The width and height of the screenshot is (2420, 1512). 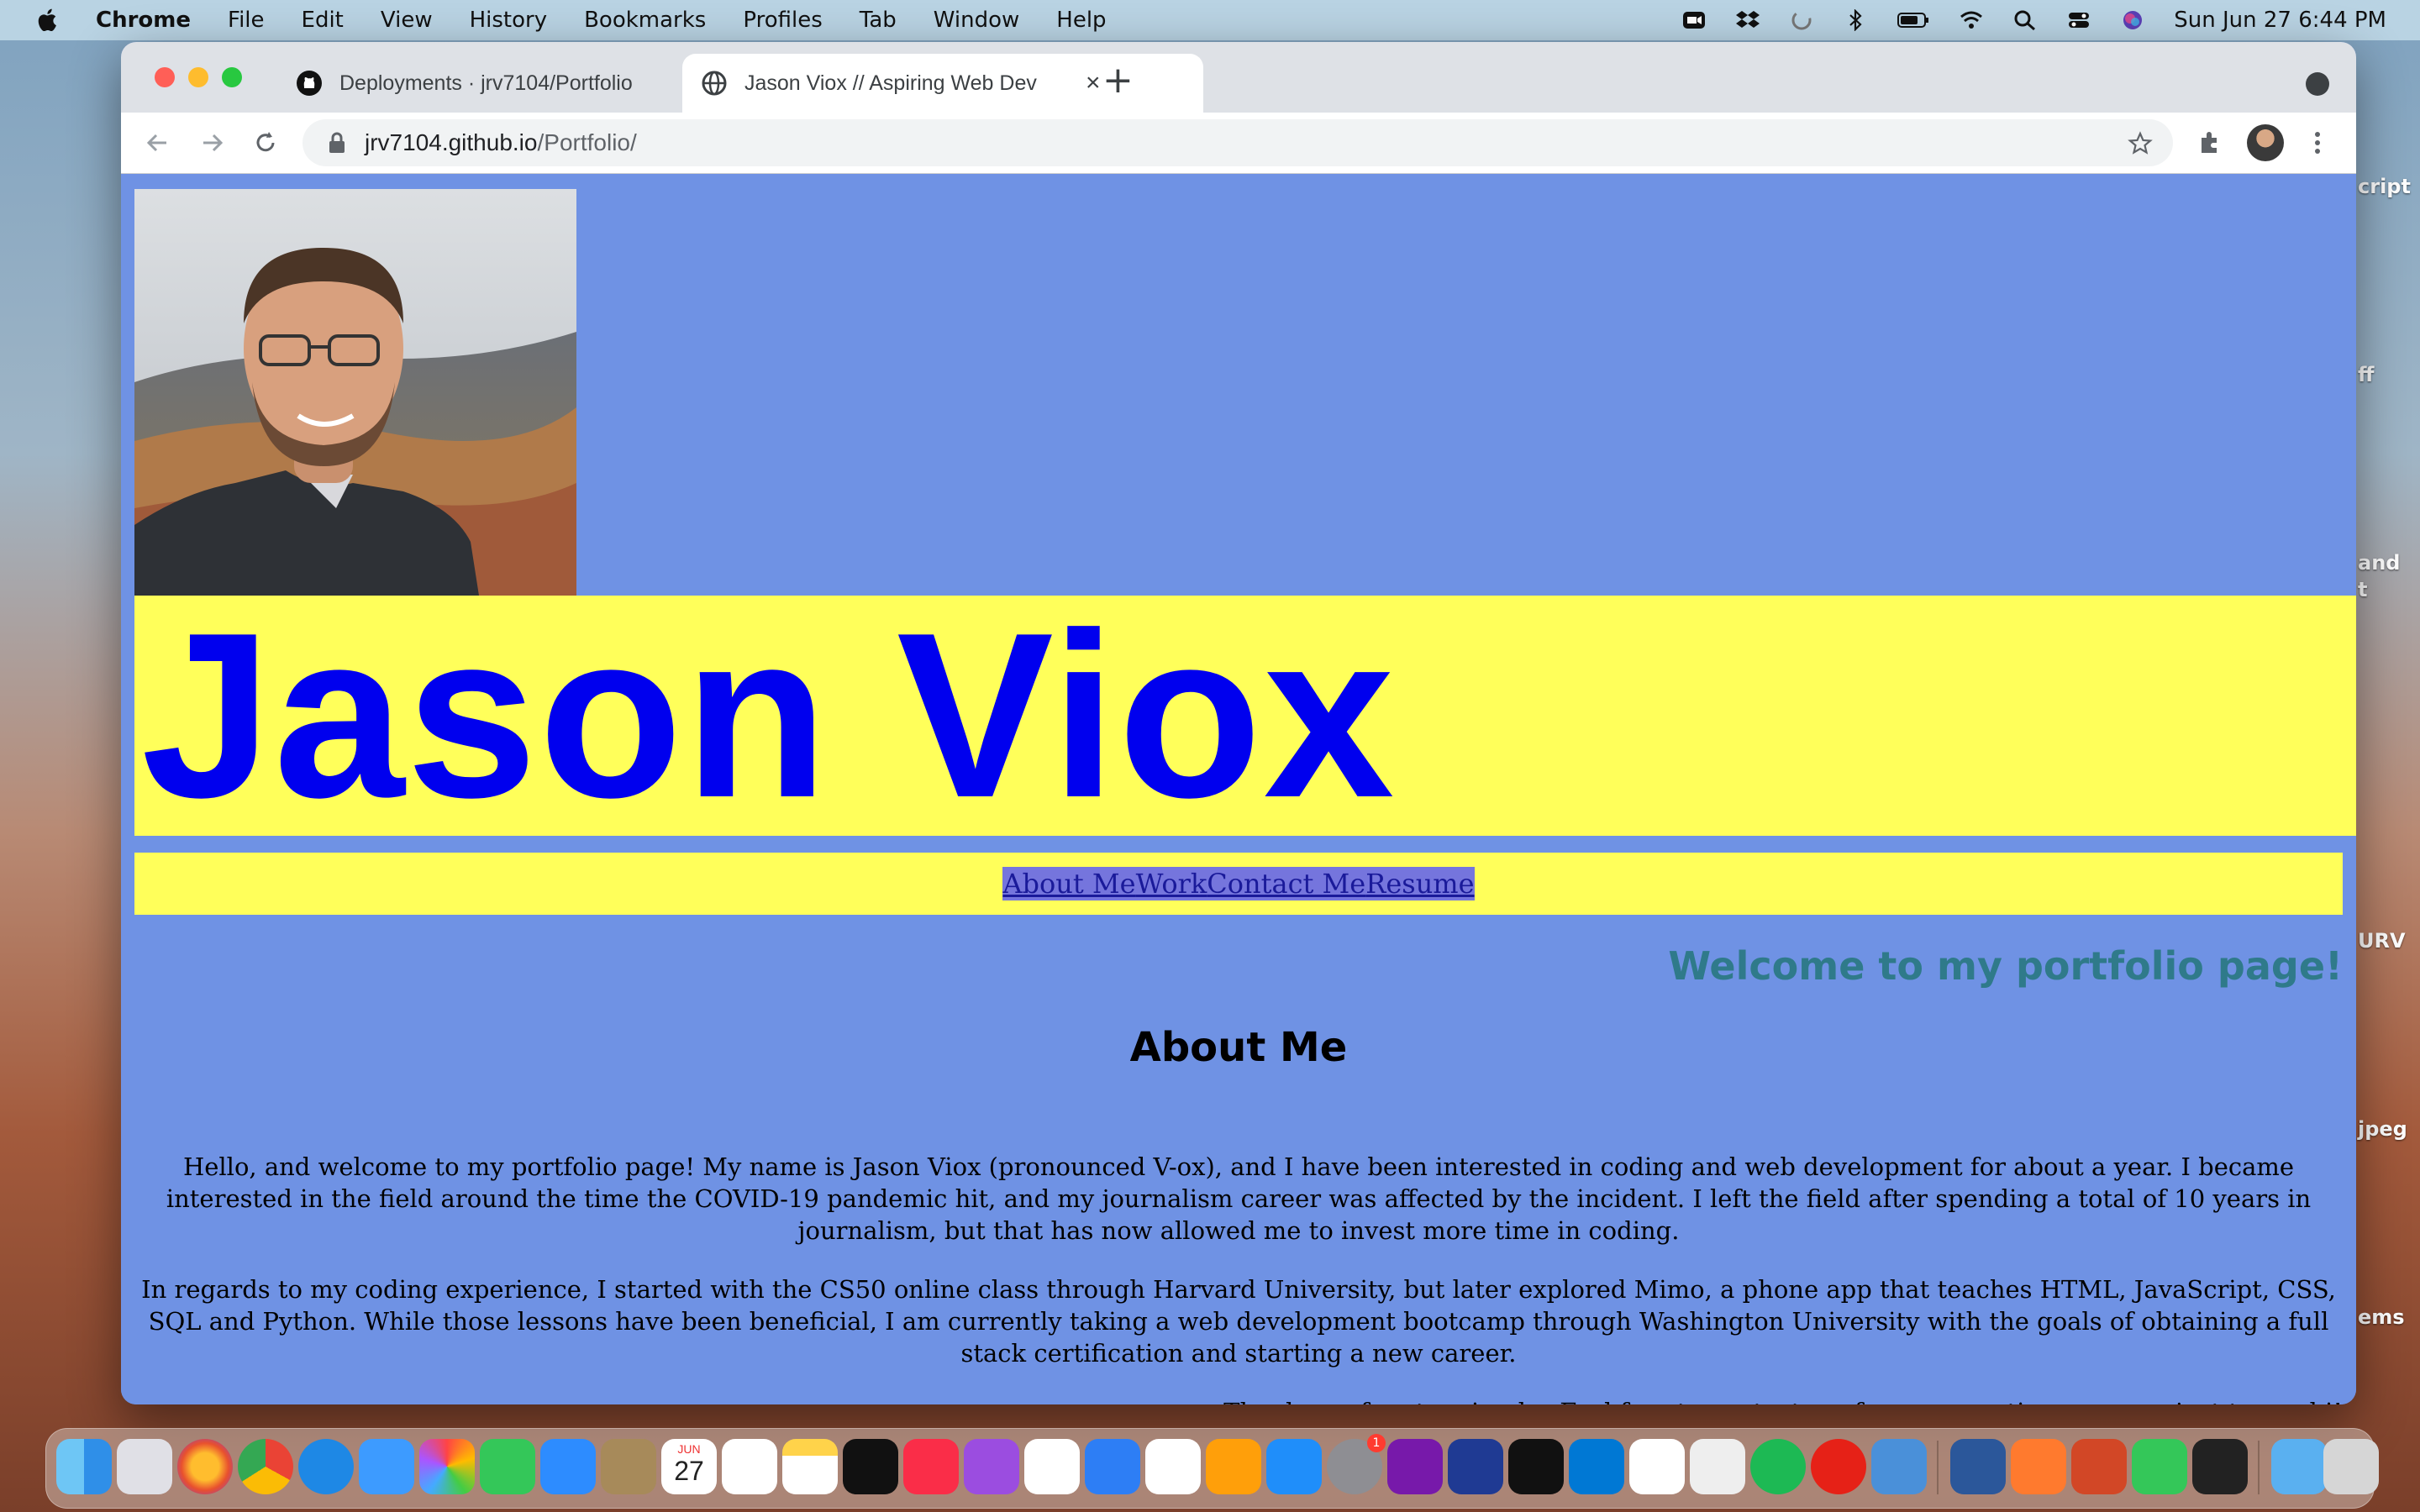 I want to click on menu-tab: Tab, so click(x=878, y=20).